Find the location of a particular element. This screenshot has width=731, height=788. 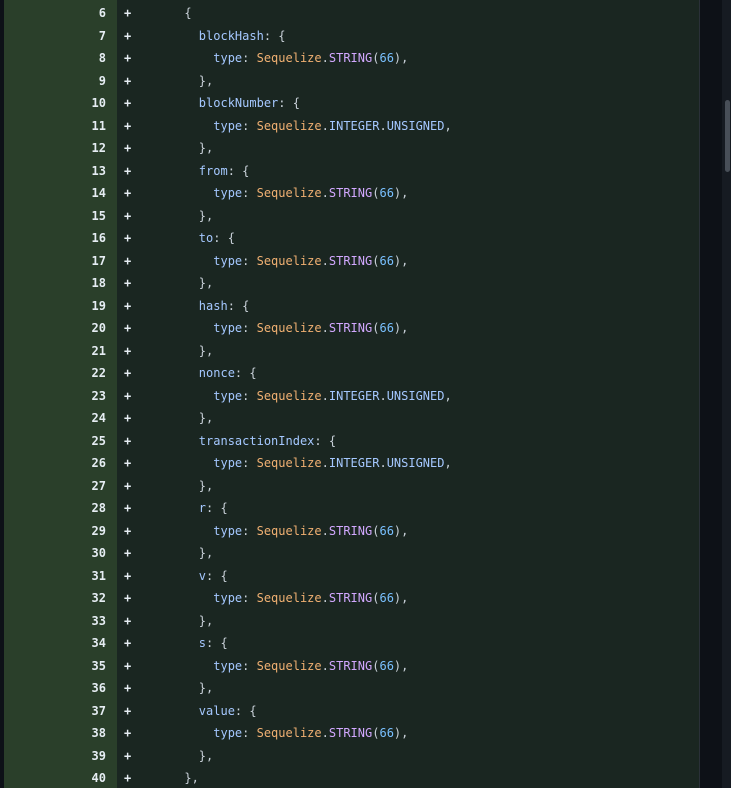

line-number: 33 is located at coordinates (55, 621).